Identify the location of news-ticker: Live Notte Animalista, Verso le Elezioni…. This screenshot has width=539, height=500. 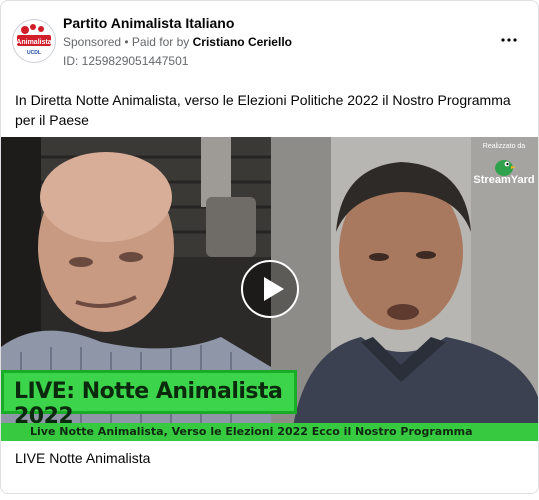
(269, 432).